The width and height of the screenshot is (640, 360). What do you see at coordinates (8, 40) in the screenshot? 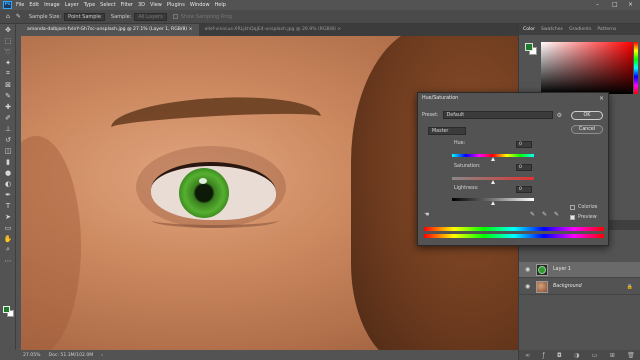
I see `marquee-tool-icon: ⬚` at bounding box center [8, 40].